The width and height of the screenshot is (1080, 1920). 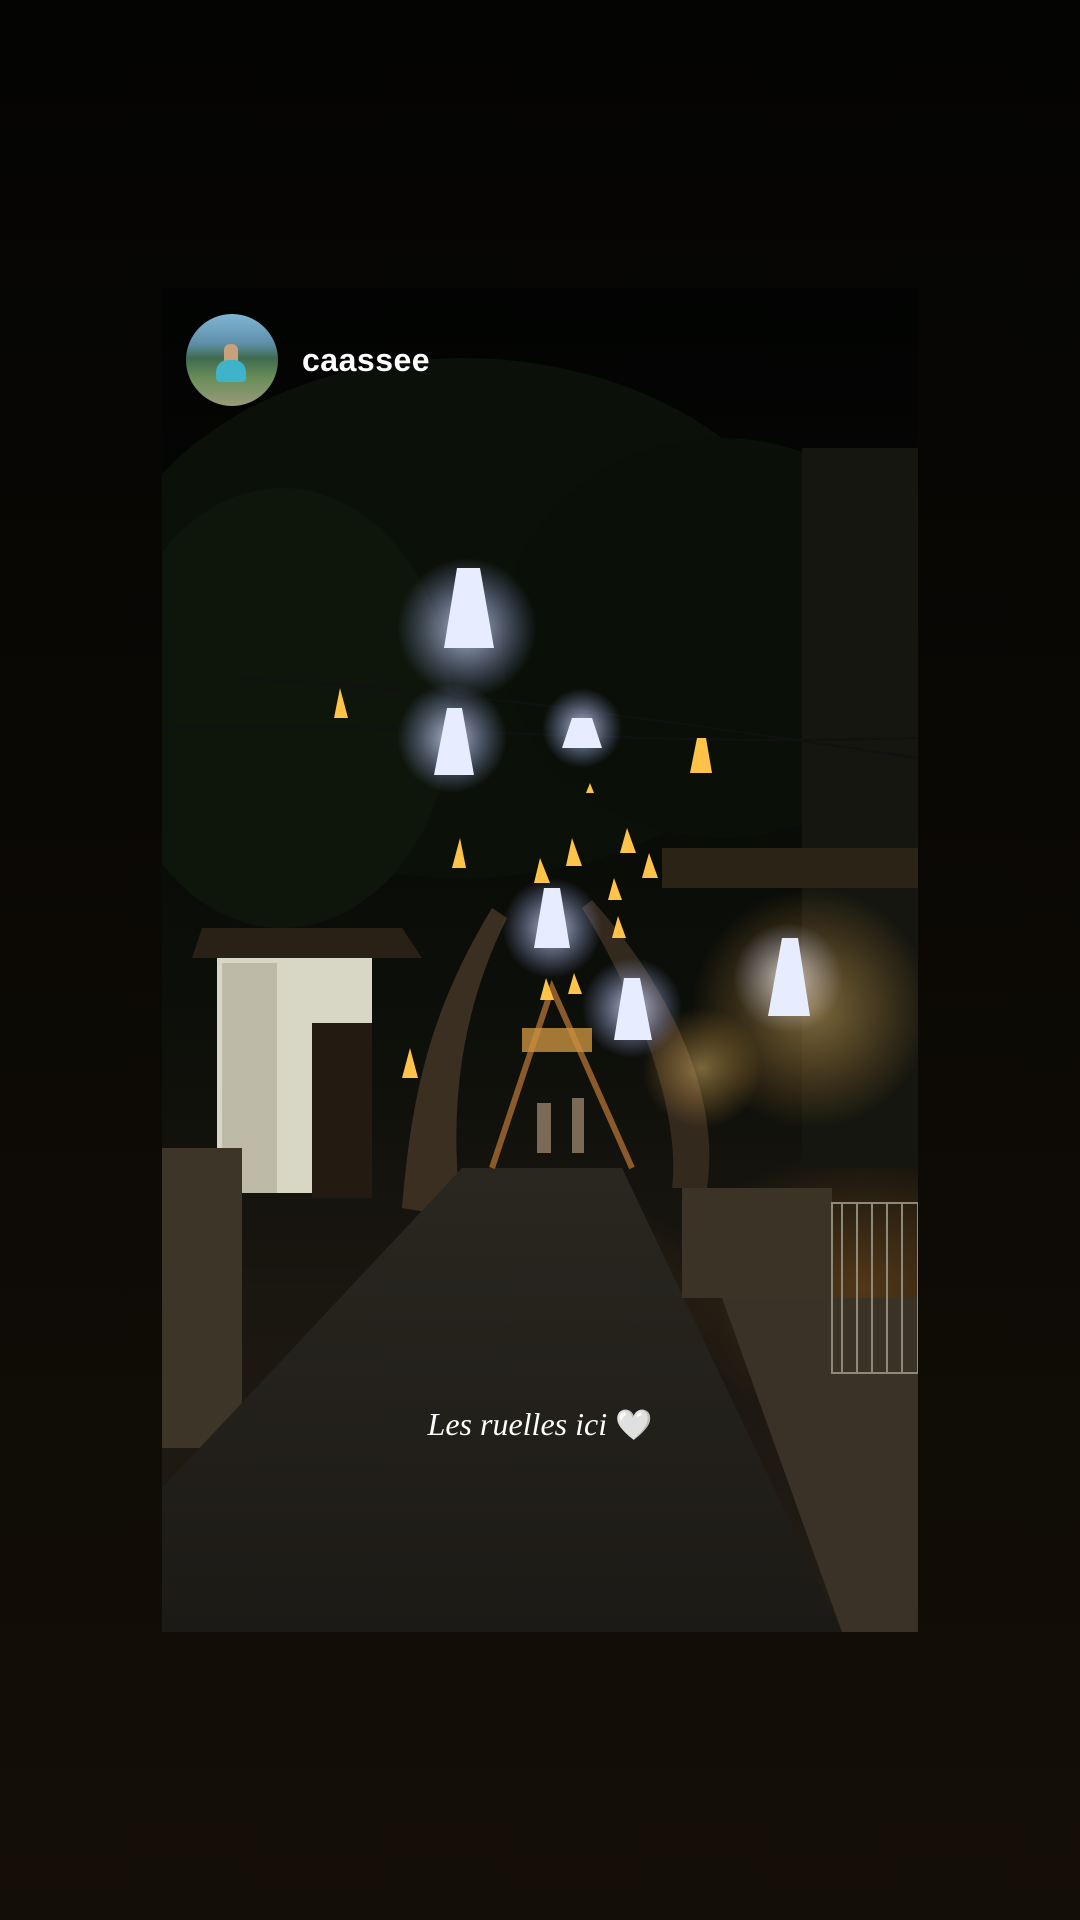 I want to click on planter, so click(x=757, y=1243).